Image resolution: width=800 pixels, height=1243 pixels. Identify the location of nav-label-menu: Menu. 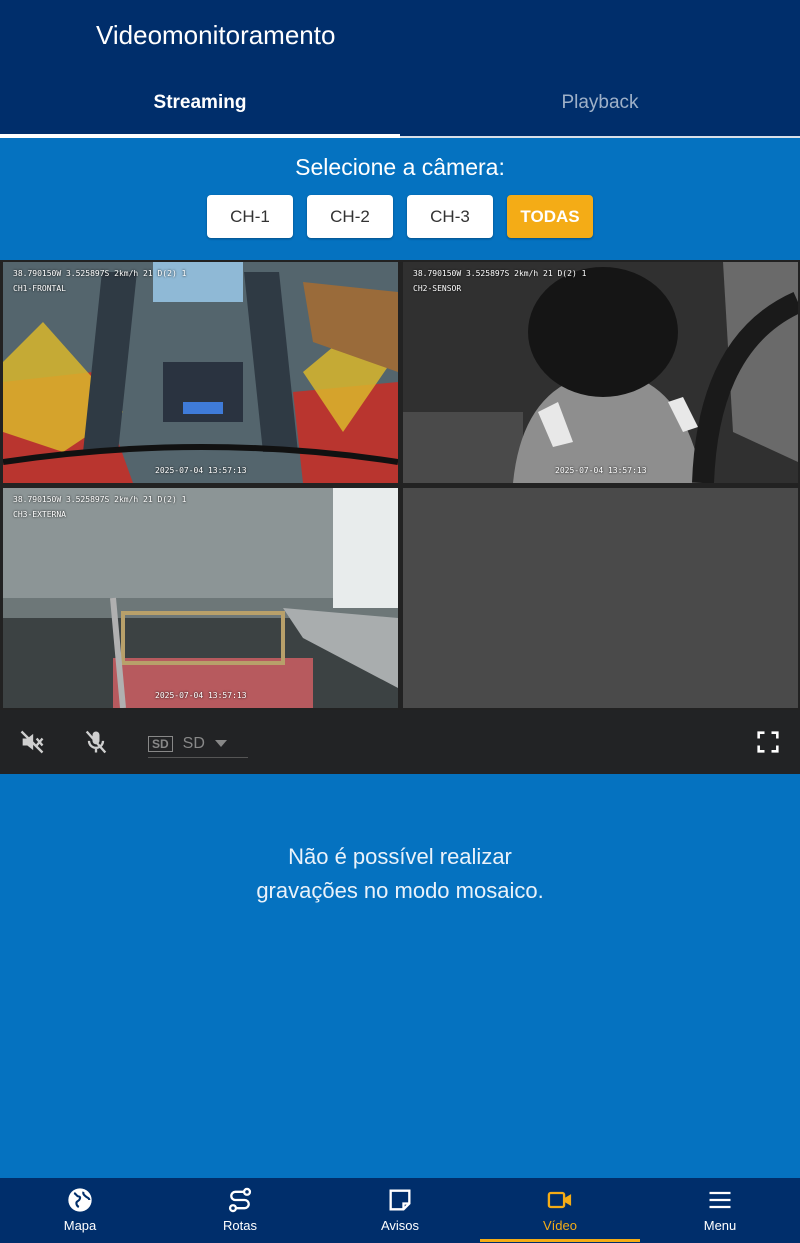
(720, 1225).